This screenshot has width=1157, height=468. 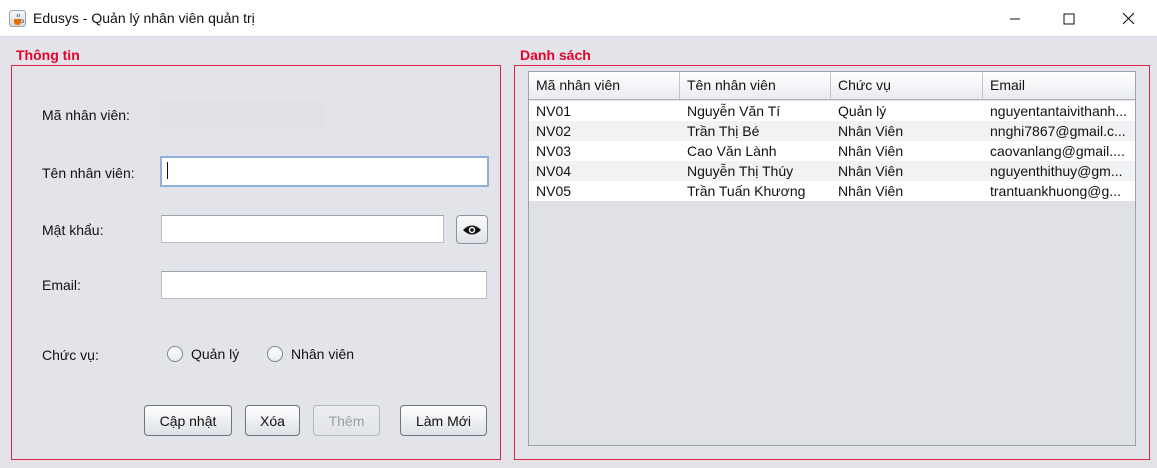 I want to click on close-button, so click(x=1128, y=18).